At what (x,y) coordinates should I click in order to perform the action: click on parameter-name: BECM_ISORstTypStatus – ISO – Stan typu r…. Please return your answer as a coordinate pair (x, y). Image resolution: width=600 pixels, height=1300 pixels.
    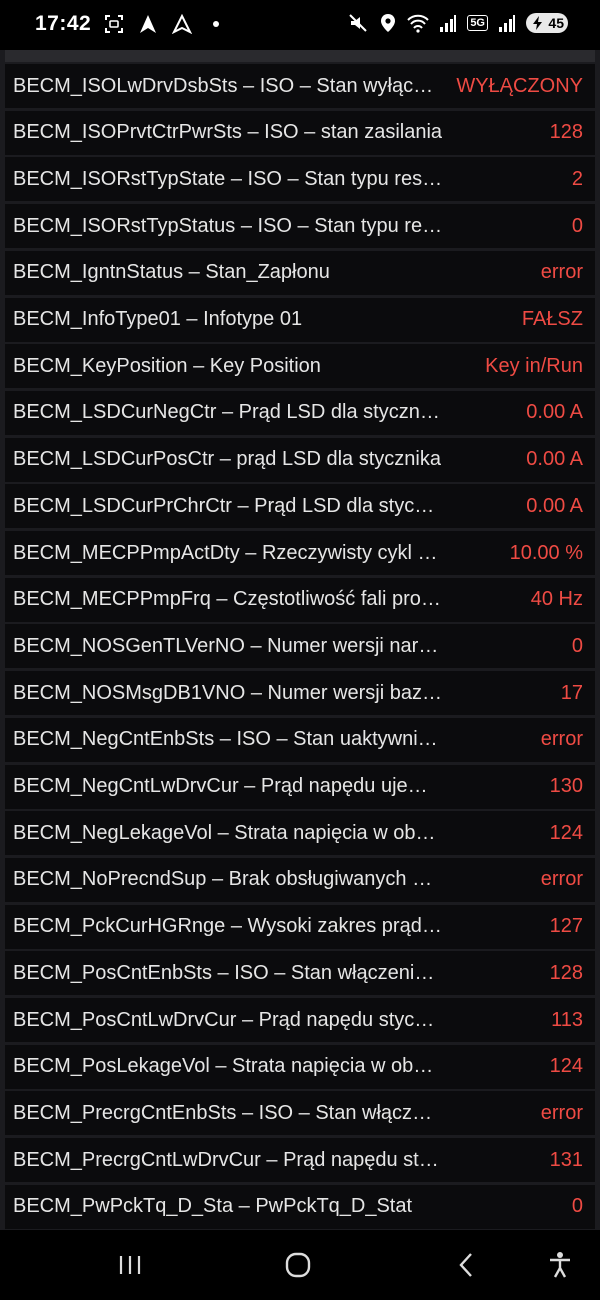
    Looking at the image, I should click on (228, 225).